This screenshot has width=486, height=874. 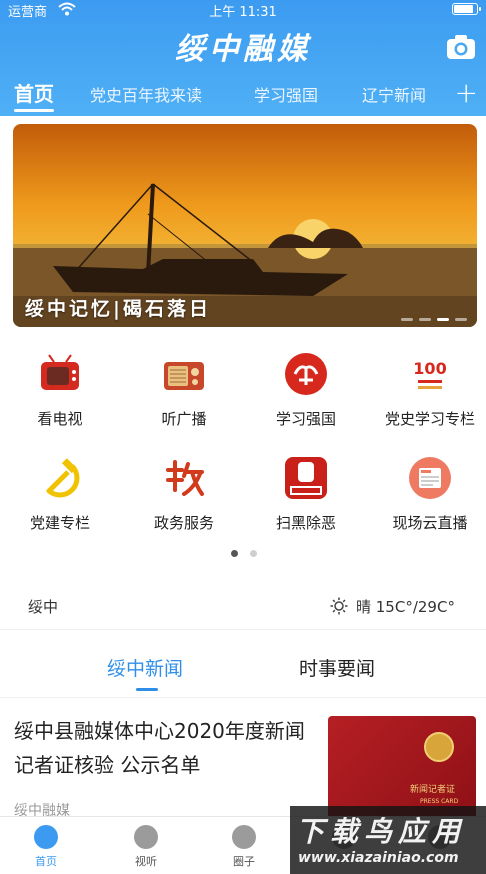 What do you see at coordinates (244, 553) in the screenshot?
I see `shortcut-pager` at bounding box center [244, 553].